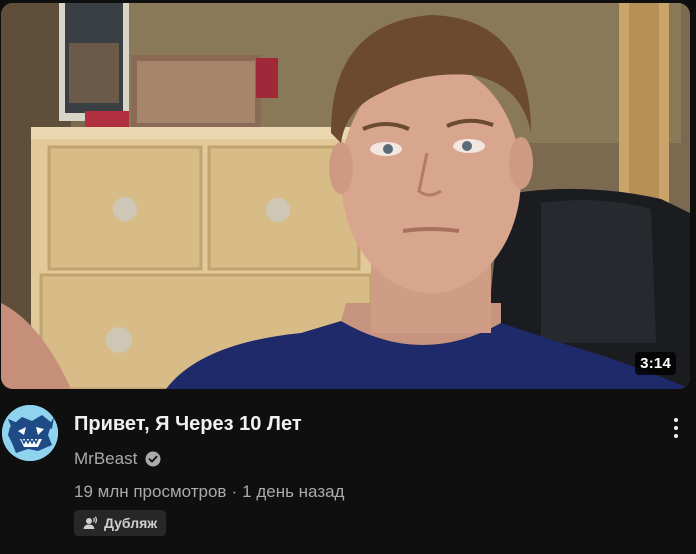 The height and width of the screenshot is (554, 696). What do you see at coordinates (105, 459) in the screenshot?
I see `channel-name: MrBeast` at bounding box center [105, 459].